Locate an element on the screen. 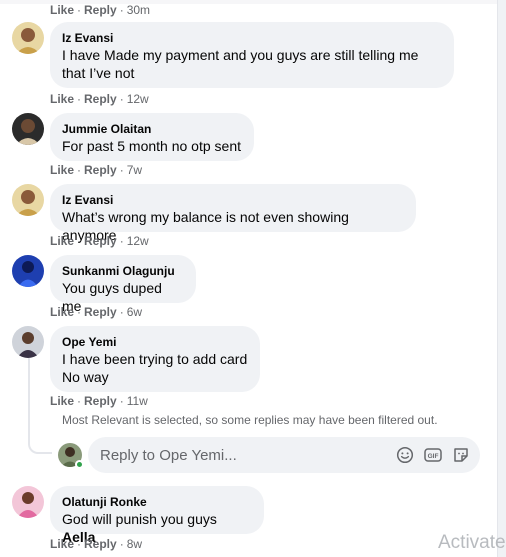 Image resolution: width=506 pixels, height=557 pixels. comment-actions: Like · Reply · 6w is located at coordinates (96, 312).